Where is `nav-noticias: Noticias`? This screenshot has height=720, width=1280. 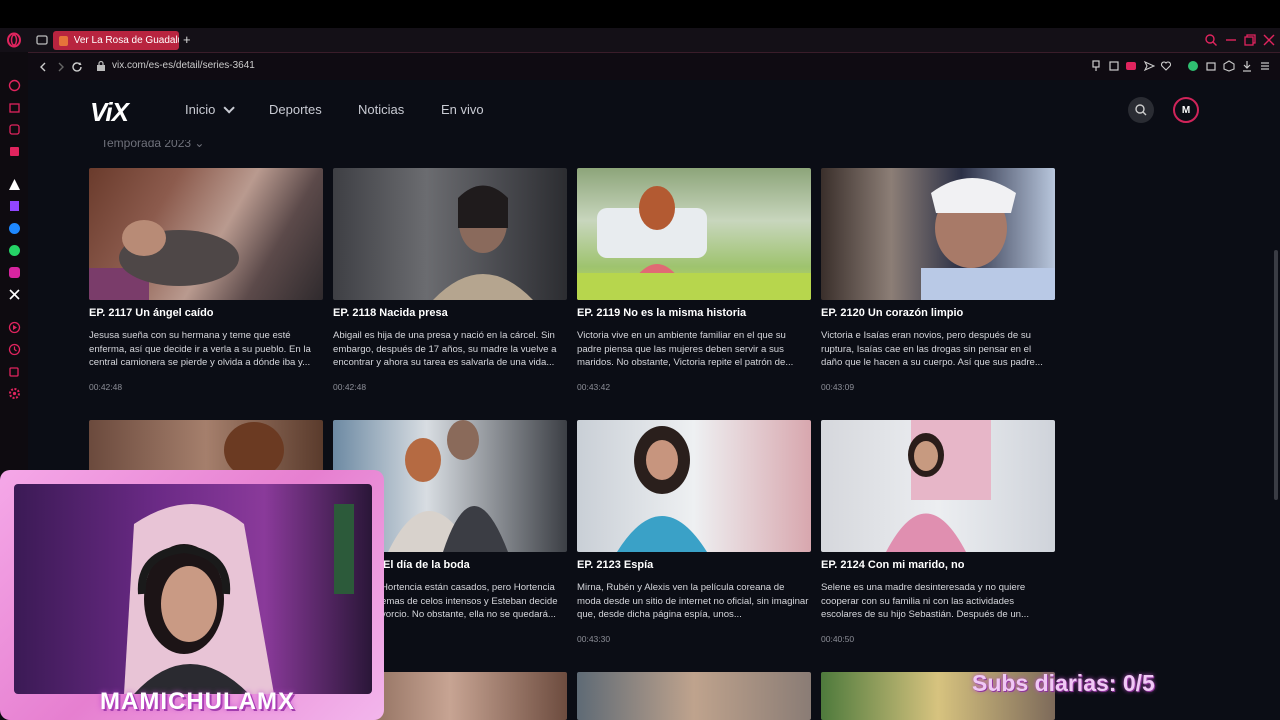 nav-noticias: Noticias is located at coordinates (381, 109).